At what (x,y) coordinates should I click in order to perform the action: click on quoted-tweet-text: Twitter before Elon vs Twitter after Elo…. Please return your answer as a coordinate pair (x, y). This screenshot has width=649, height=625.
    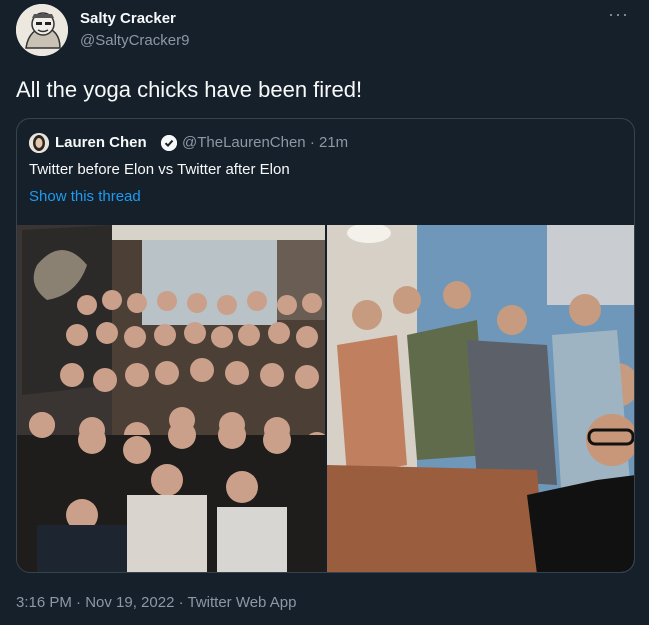
    Looking at the image, I should click on (159, 169).